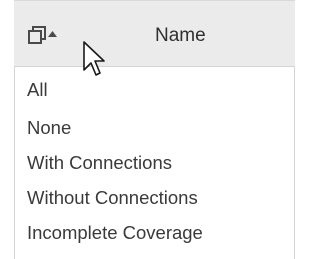 The height and width of the screenshot is (259, 320). I want to click on menu-item-all: All, so click(37, 90).